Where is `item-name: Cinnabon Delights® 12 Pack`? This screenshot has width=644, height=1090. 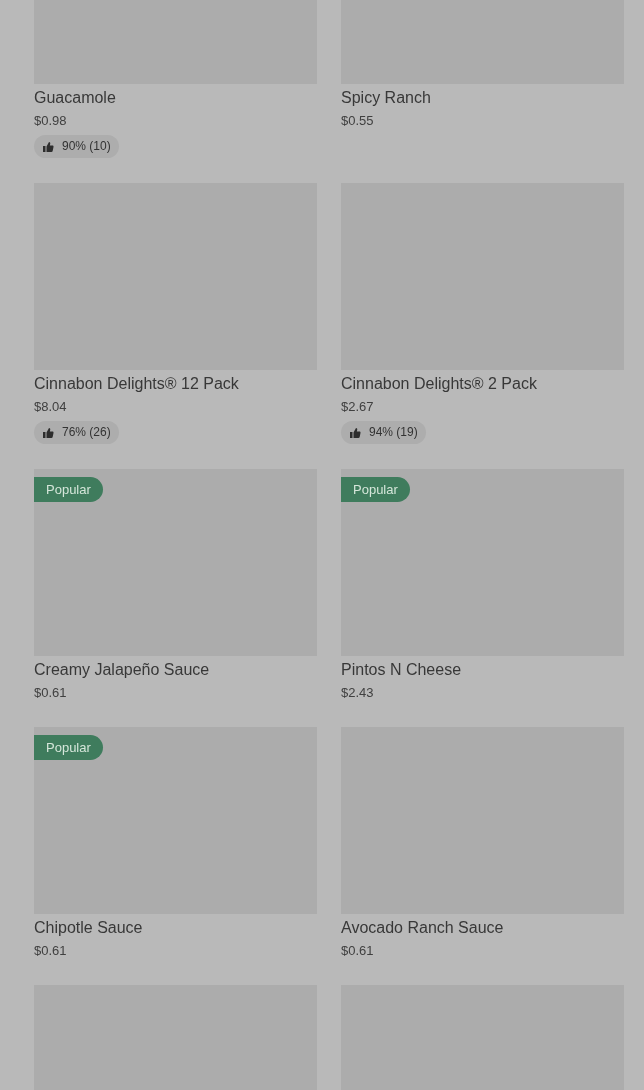 item-name: Cinnabon Delights® 12 Pack is located at coordinates (136, 384).